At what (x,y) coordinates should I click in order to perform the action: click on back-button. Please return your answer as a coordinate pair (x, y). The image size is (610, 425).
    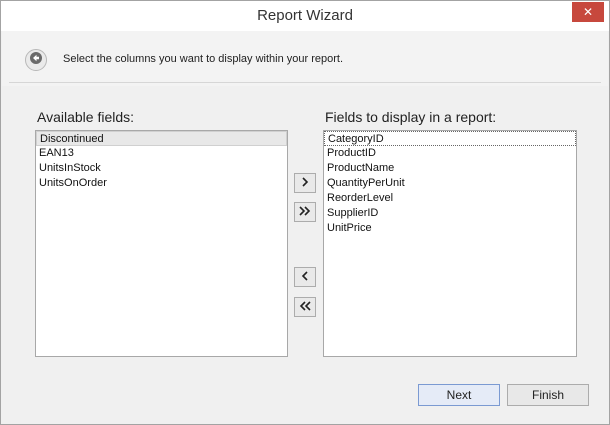
    Looking at the image, I should click on (36, 60).